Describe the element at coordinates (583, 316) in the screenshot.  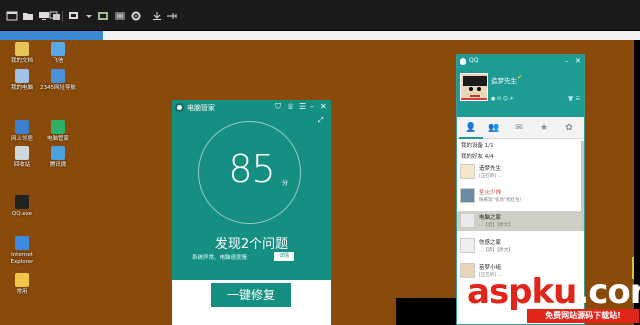
I see `watermark-tagline: 免费网站源码下载站!` at that location.